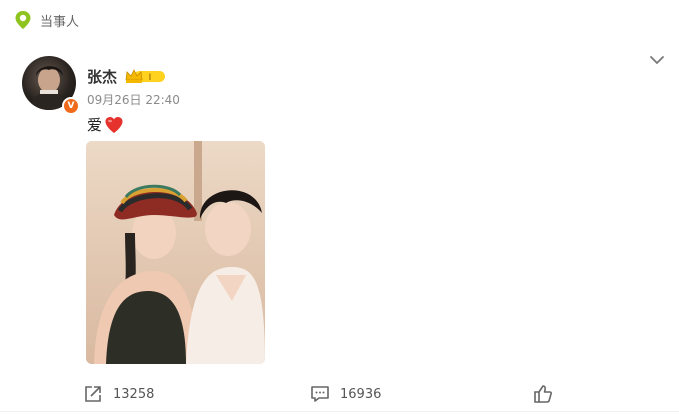 The image size is (679, 414). Describe the element at coordinates (150, 78) in the screenshot. I see `svg-text: I` at that location.